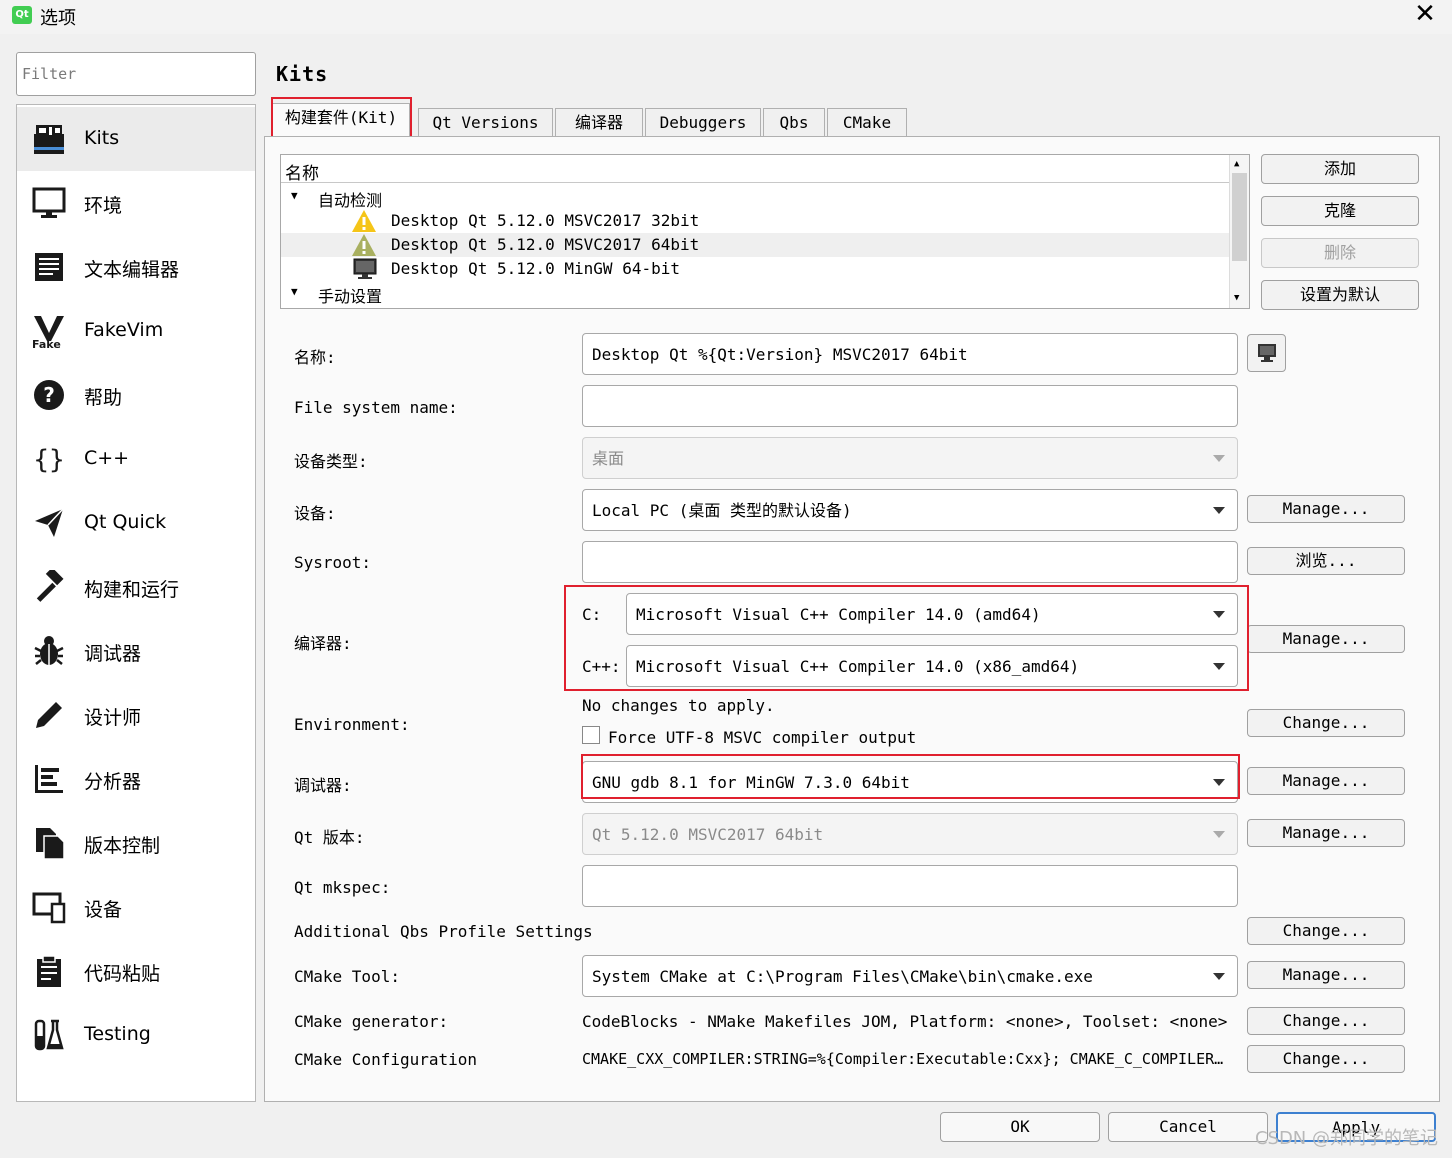 The width and height of the screenshot is (1452, 1158). Describe the element at coordinates (136, 715) in the screenshot. I see `sidebar-item-designer: 设计师` at that location.